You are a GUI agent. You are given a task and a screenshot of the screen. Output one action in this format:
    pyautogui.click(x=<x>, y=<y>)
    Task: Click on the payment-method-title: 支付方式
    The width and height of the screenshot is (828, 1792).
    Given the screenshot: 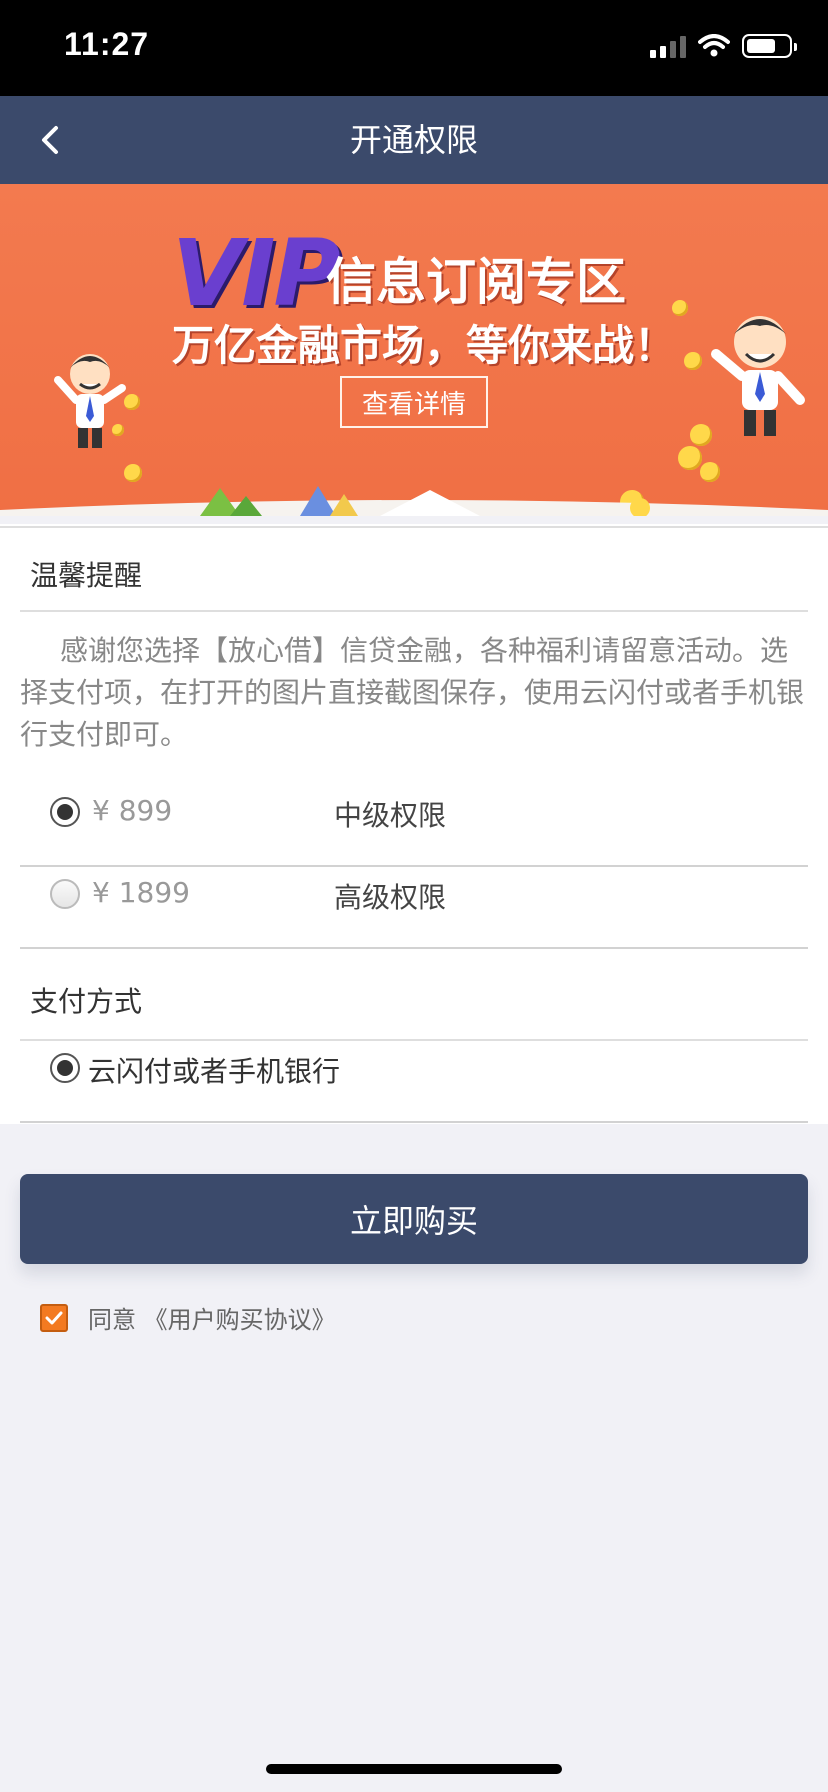 What is the action you would take?
    pyautogui.click(x=86, y=1001)
    